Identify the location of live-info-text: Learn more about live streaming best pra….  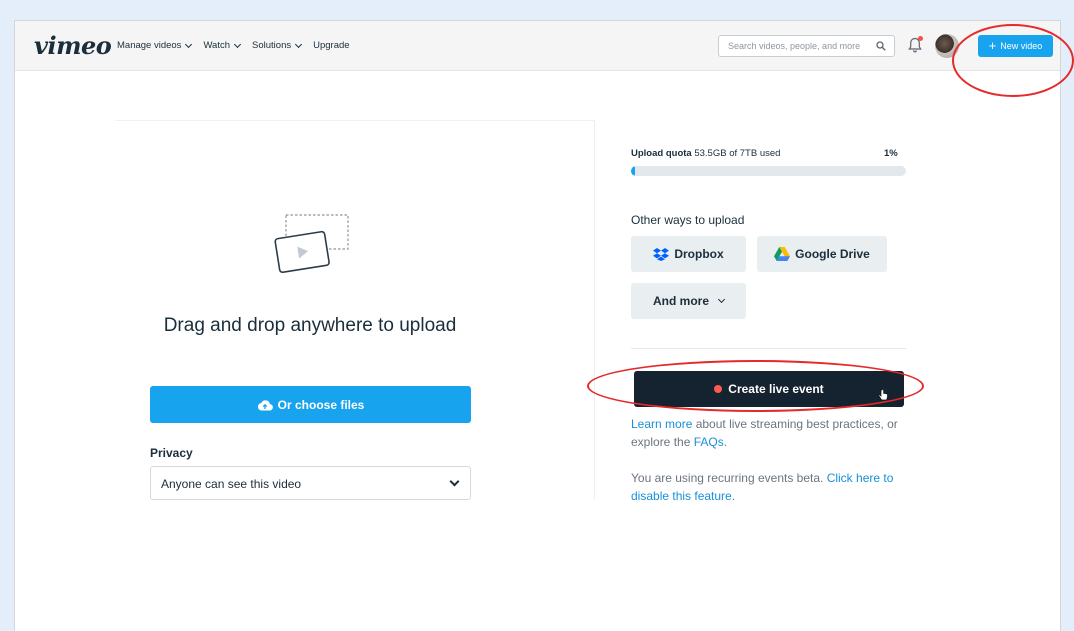
(768, 433).